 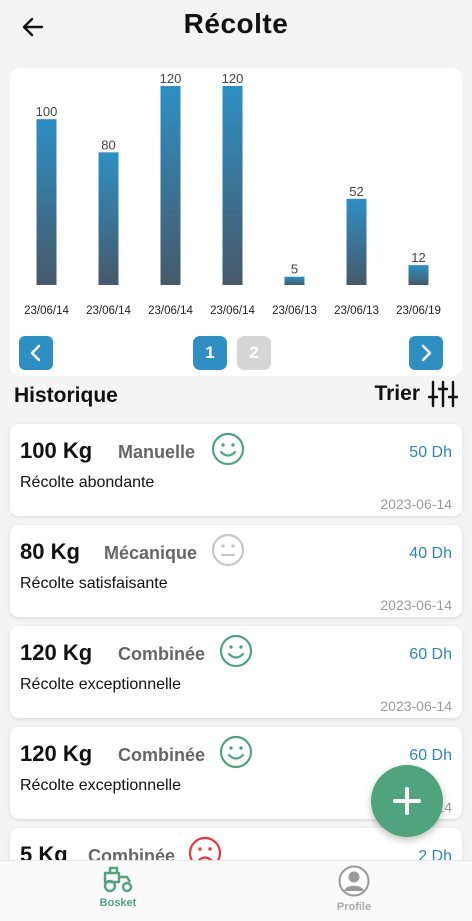 What do you see at coordinates (236, 354) in the screenshot?
I see `chart-pagination: 1 2` at bounding box center [236, 354].